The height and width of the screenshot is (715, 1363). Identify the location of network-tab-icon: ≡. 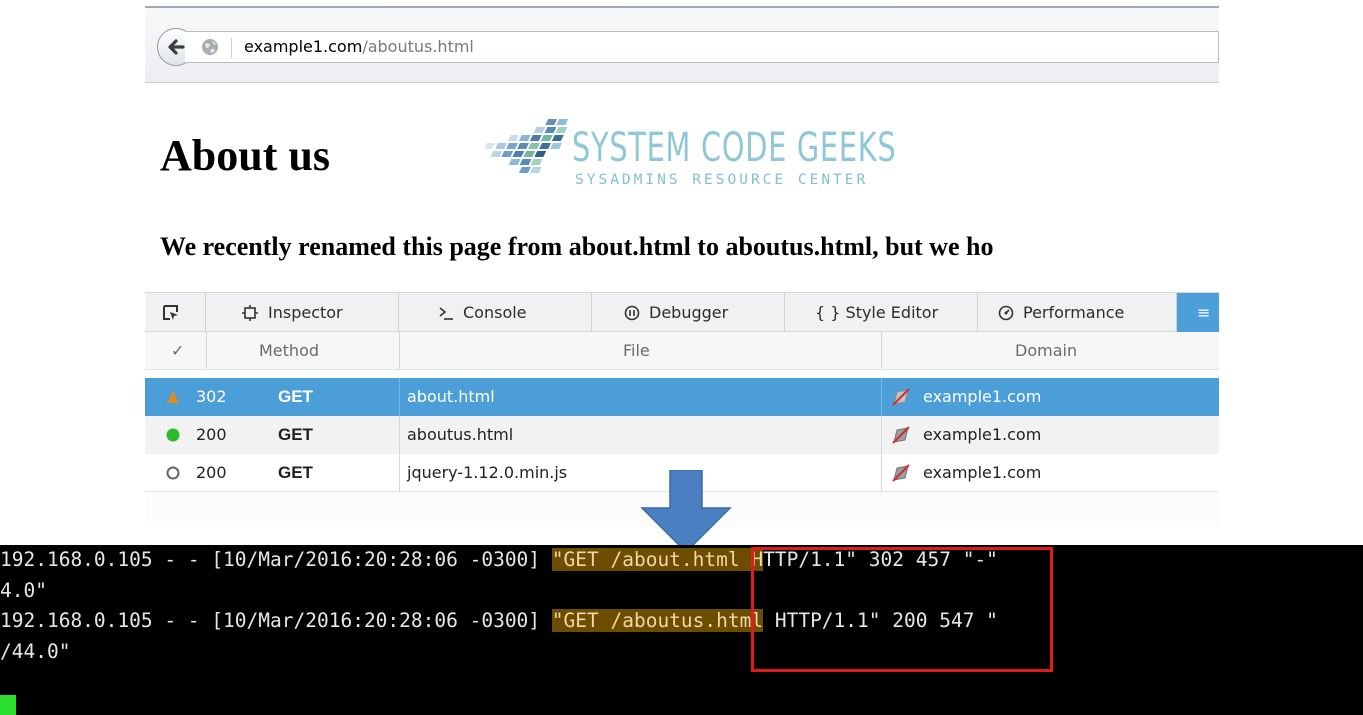
(1204, 312).